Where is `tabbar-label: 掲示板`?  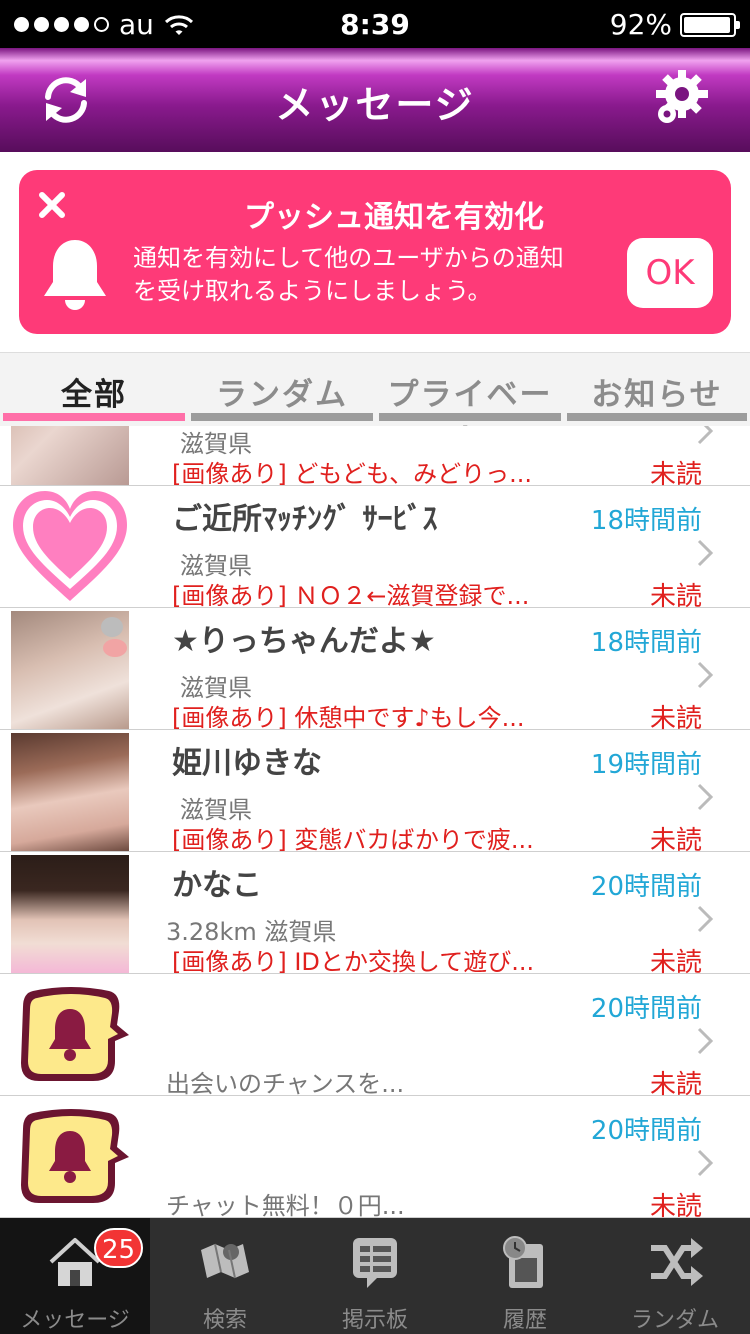 tabbar-label: 掲示板 is located at coordinates (374, 1320).